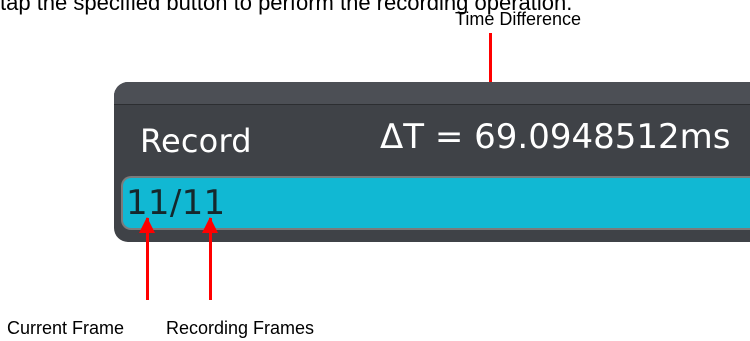  Describe the element at coordinates (147, 258) in the screenshot. I see `current-frame-arrow` at that location.